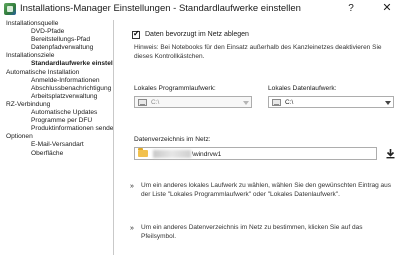 The height and width of the screenshot is (255, 400). Describe the element at coordinates (387, 8) in the screenshot. I see `close-button: ✕` at that location.